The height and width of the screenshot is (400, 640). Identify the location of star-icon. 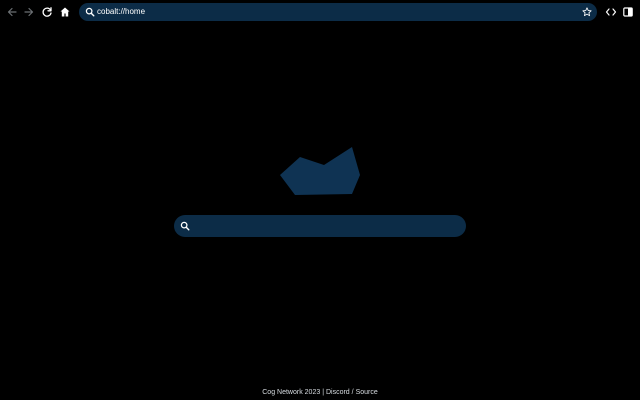
(587, 12).